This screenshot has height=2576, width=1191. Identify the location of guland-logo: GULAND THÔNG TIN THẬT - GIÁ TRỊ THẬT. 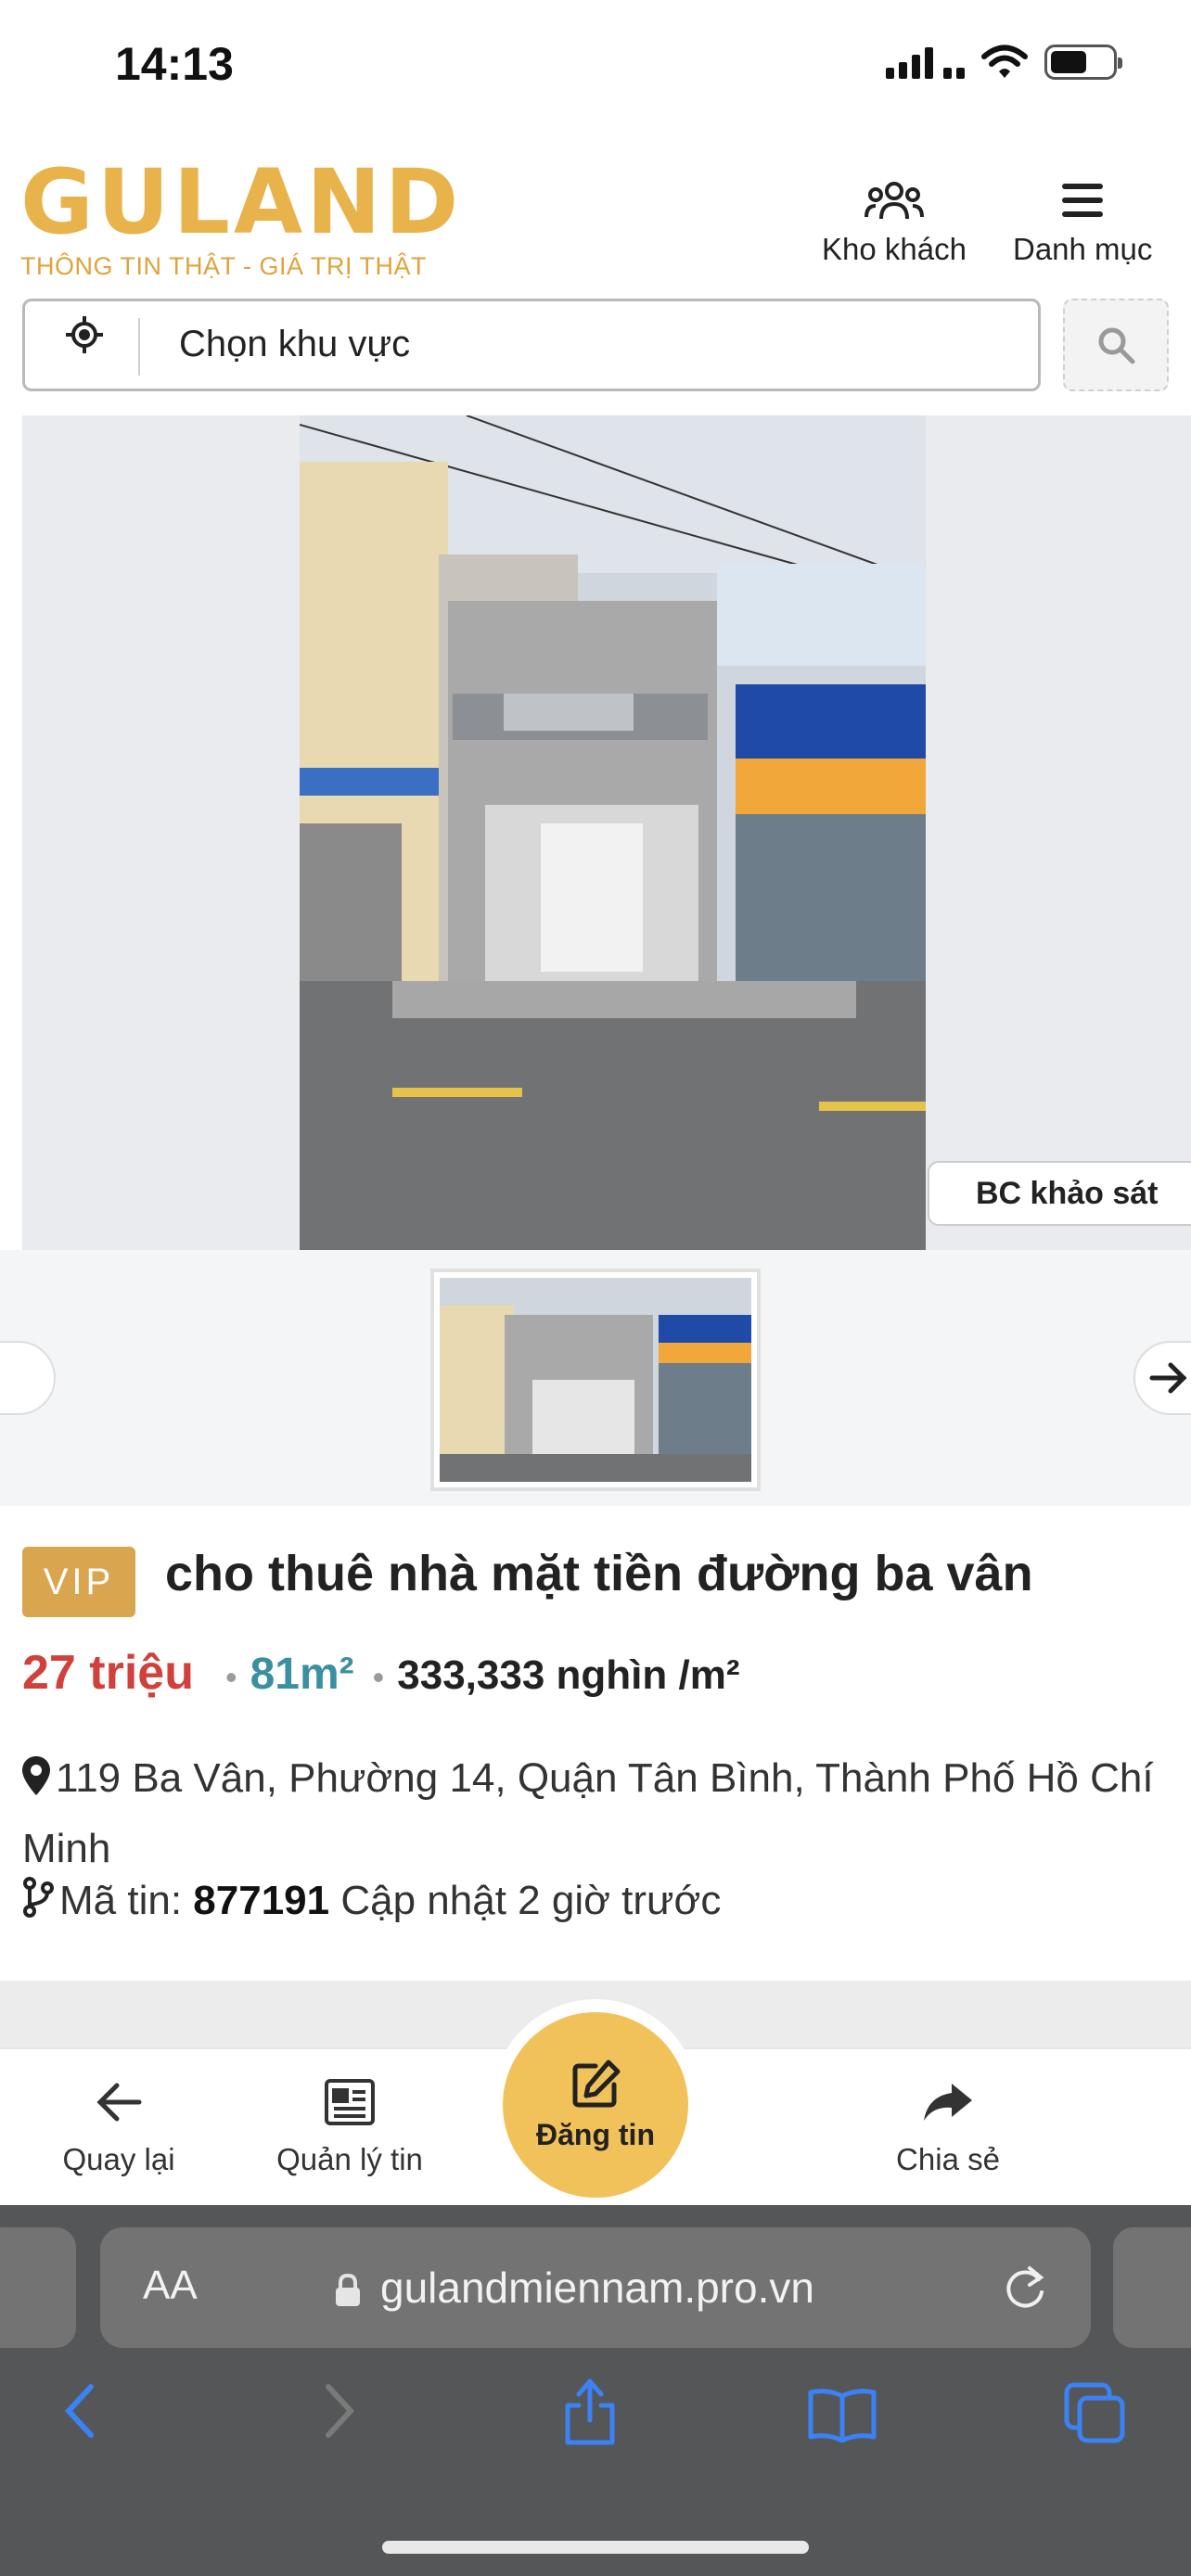
(241, 219).